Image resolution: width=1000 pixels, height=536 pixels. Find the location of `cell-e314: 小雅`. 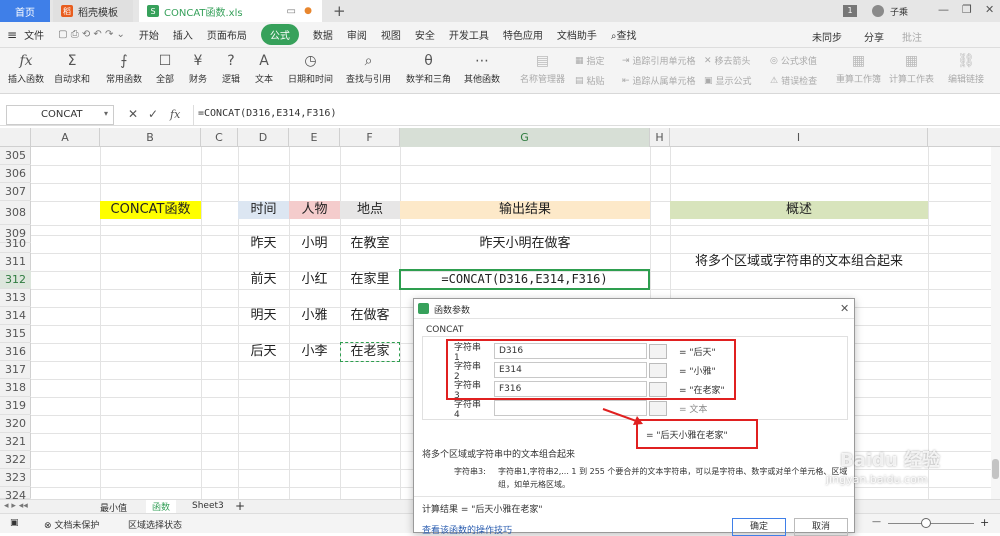

cell-e314: 小雅 is located at coordinates (314, 316).